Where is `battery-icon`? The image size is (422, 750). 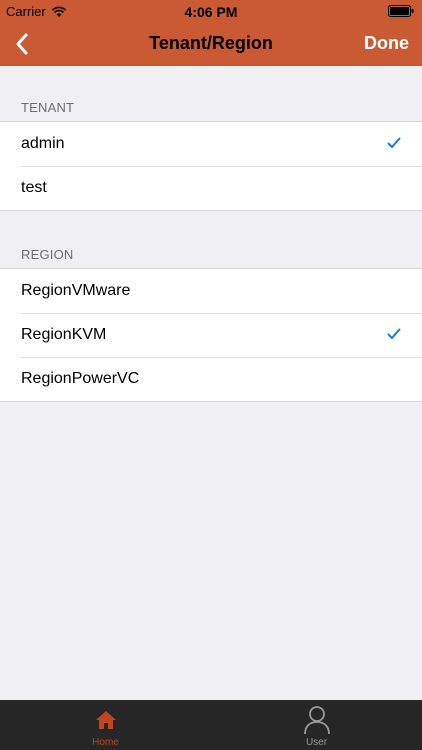 battery-icon is located at coordinates (401, 11).